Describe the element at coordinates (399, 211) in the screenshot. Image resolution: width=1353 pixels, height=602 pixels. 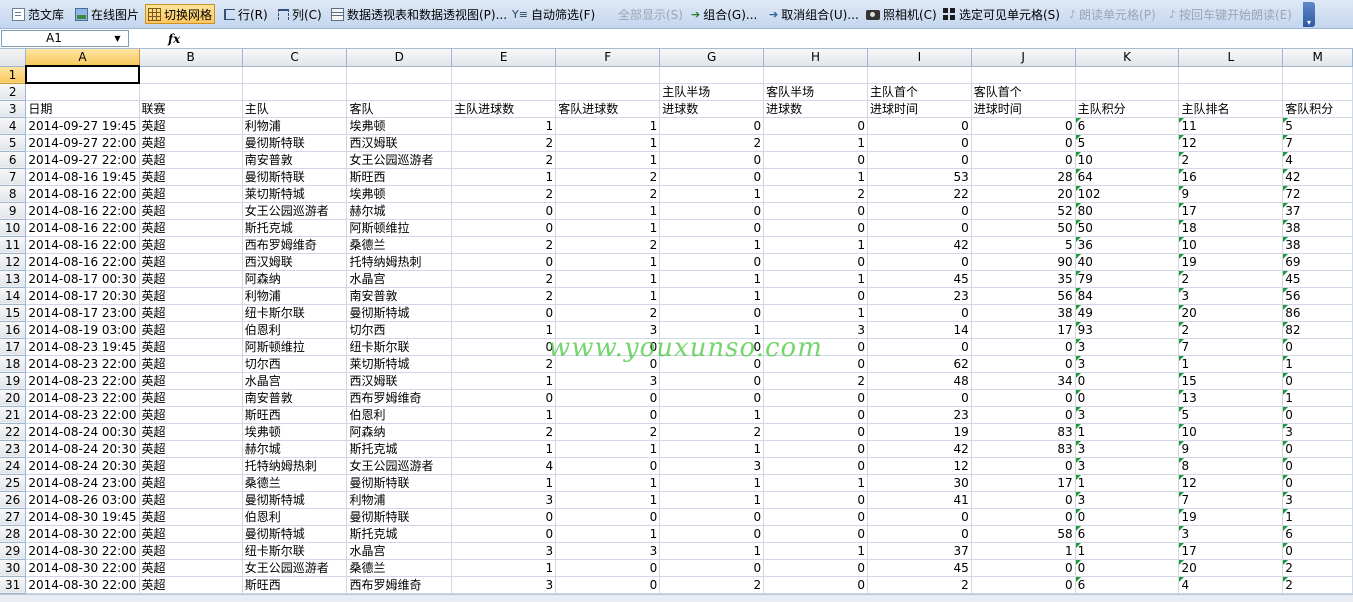
I see `cell: 赫尔城` at that location.